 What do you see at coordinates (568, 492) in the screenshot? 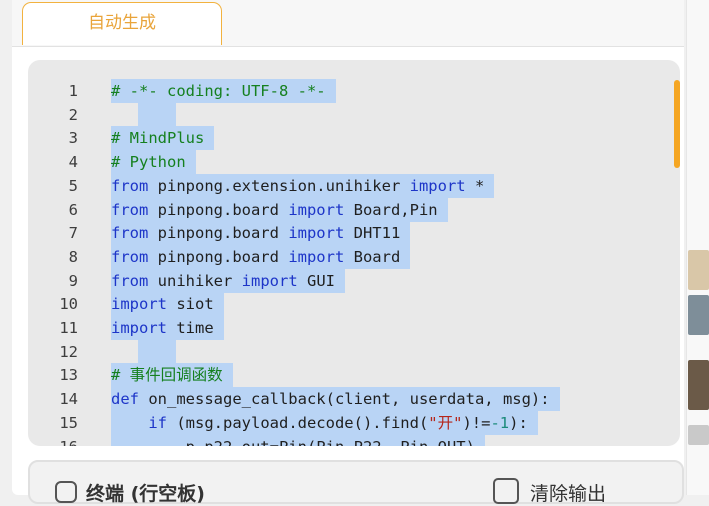
I see `clear-output-button: 清除输出` at bounding box center [568, 492].